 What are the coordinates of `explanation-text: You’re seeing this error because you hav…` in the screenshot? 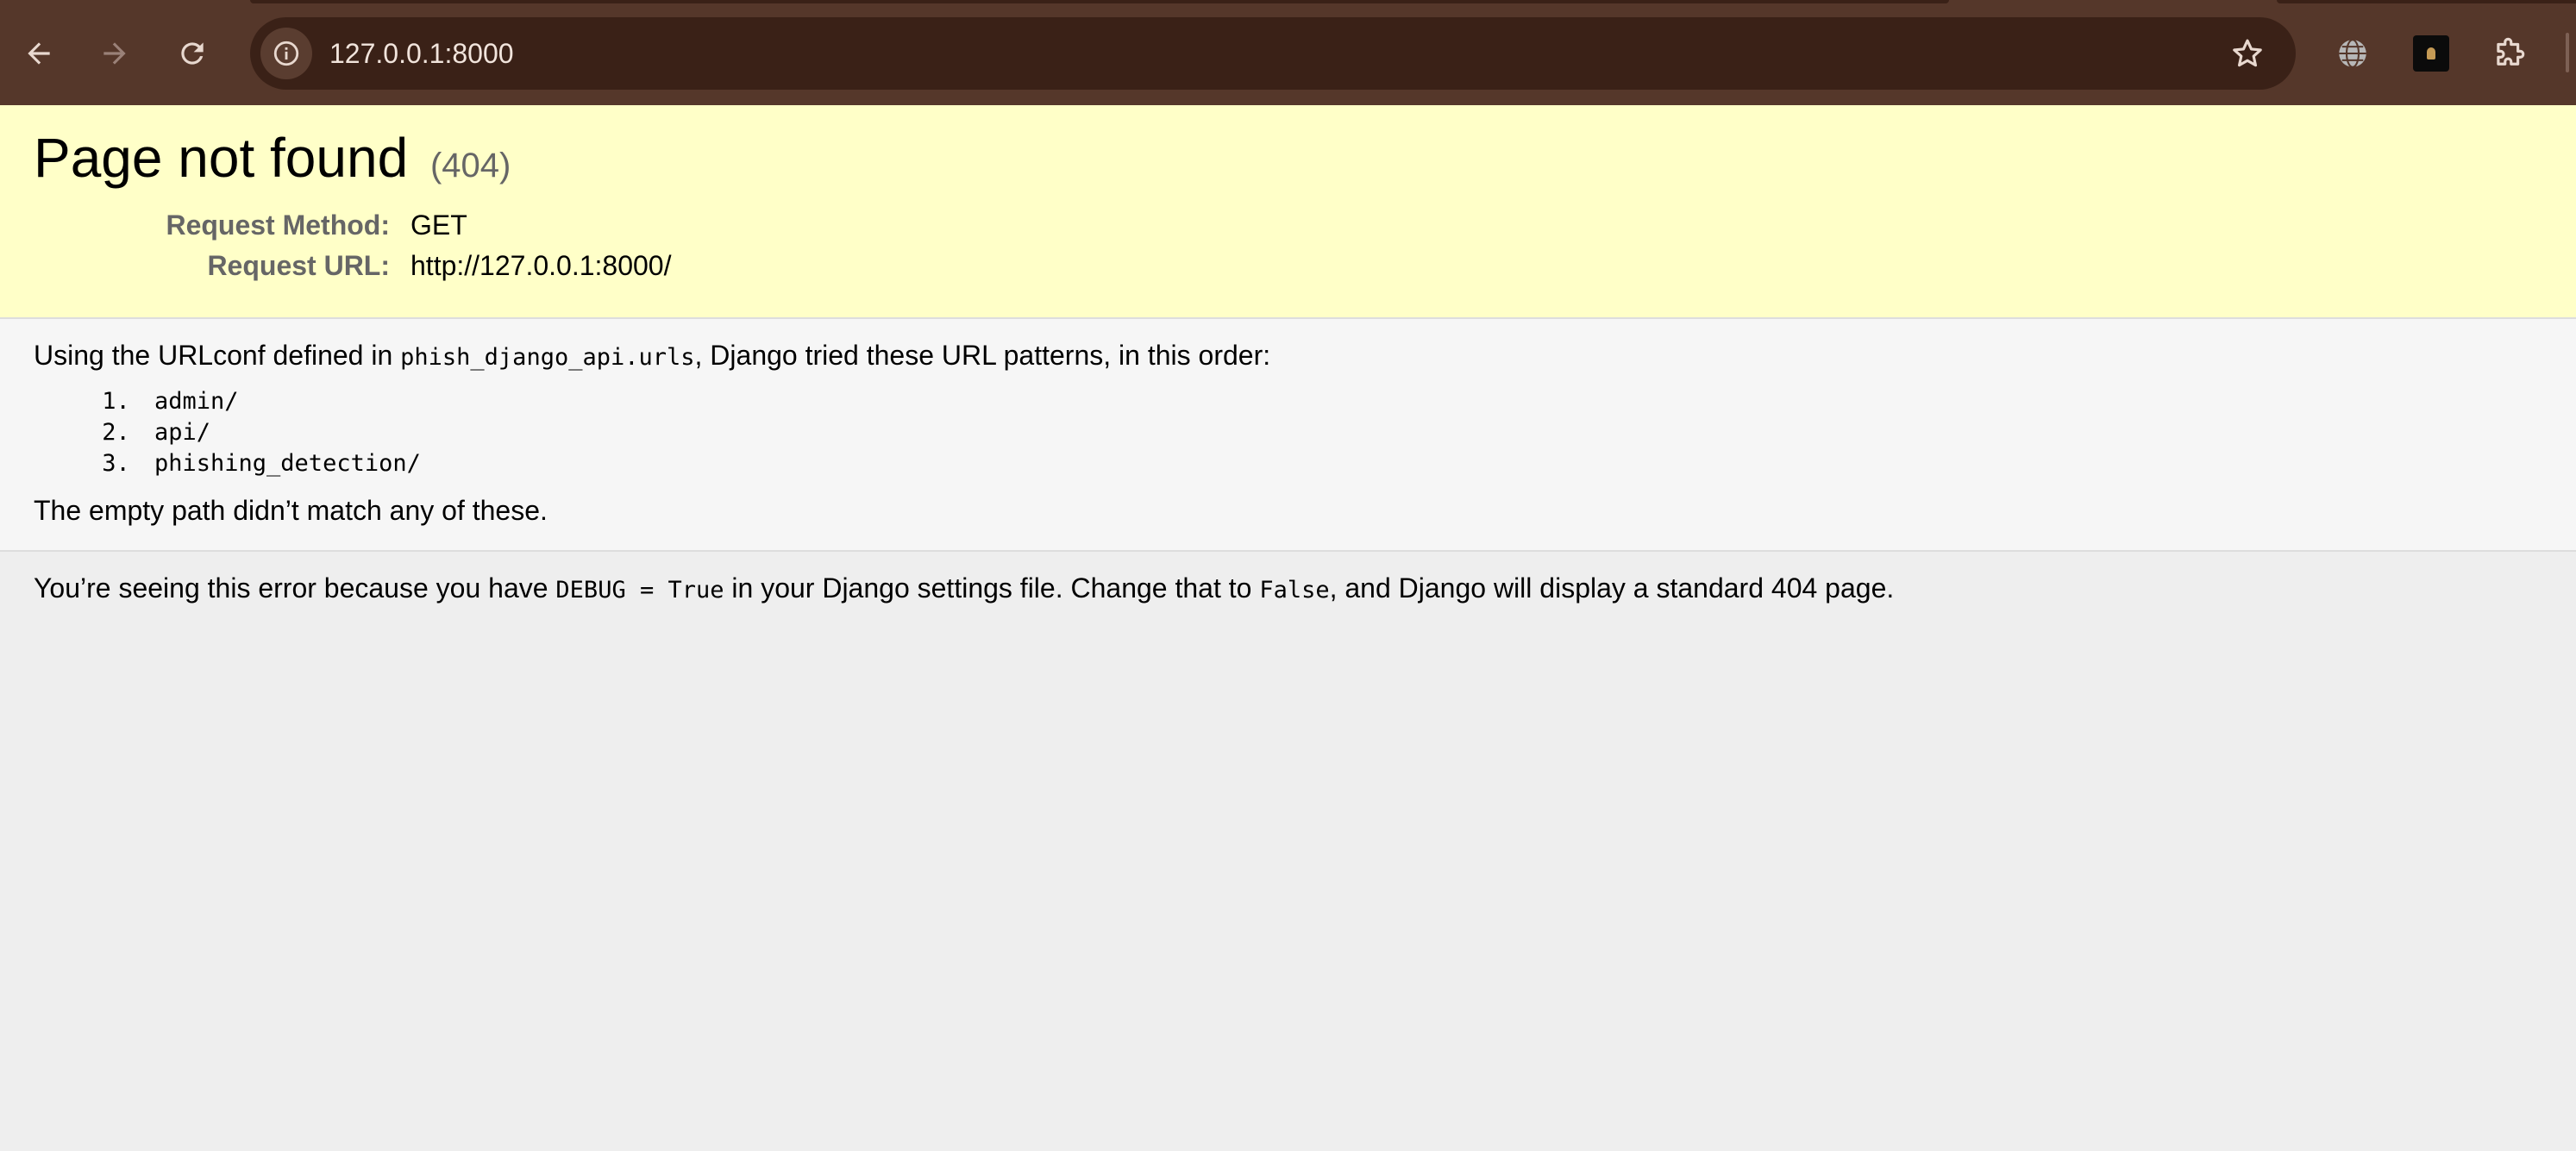 It's located at (1288, 589).